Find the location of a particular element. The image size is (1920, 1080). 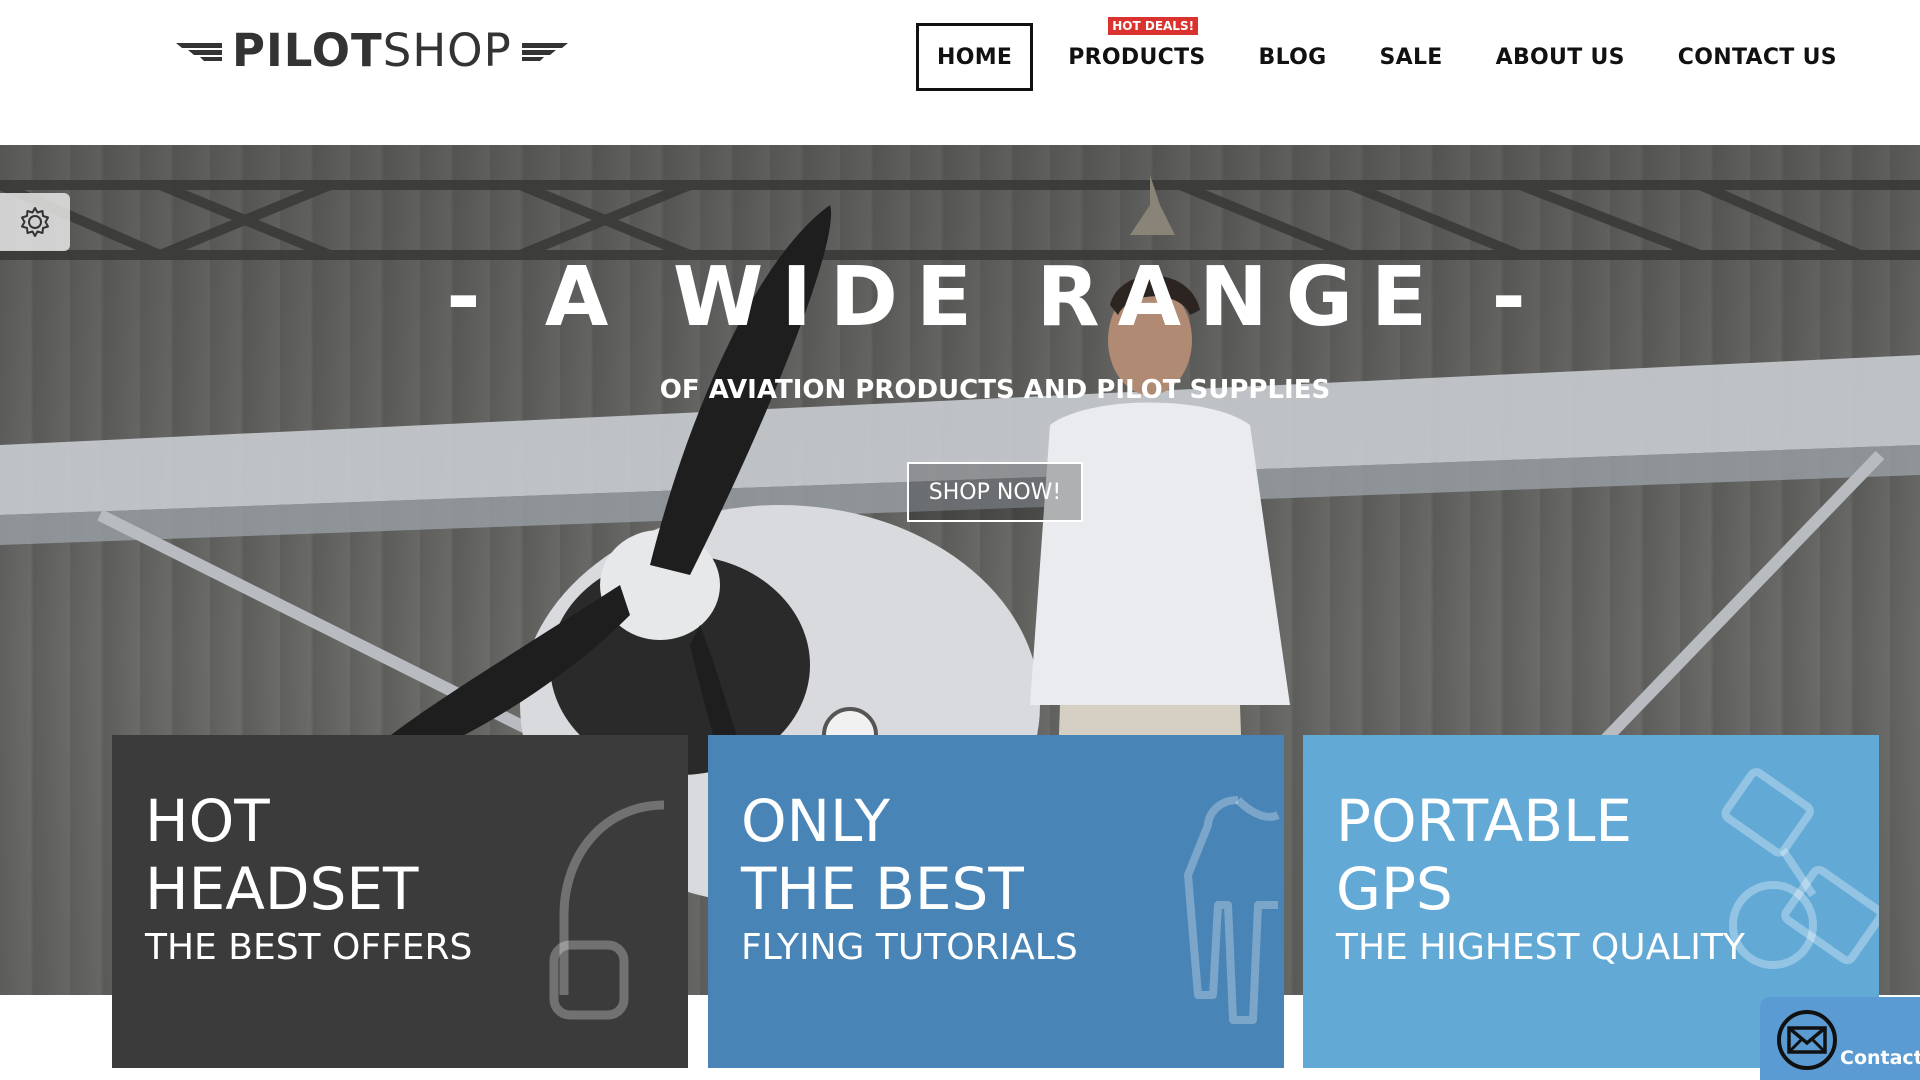

nav-blog: BLOG is located at coordinates (1293, 57).